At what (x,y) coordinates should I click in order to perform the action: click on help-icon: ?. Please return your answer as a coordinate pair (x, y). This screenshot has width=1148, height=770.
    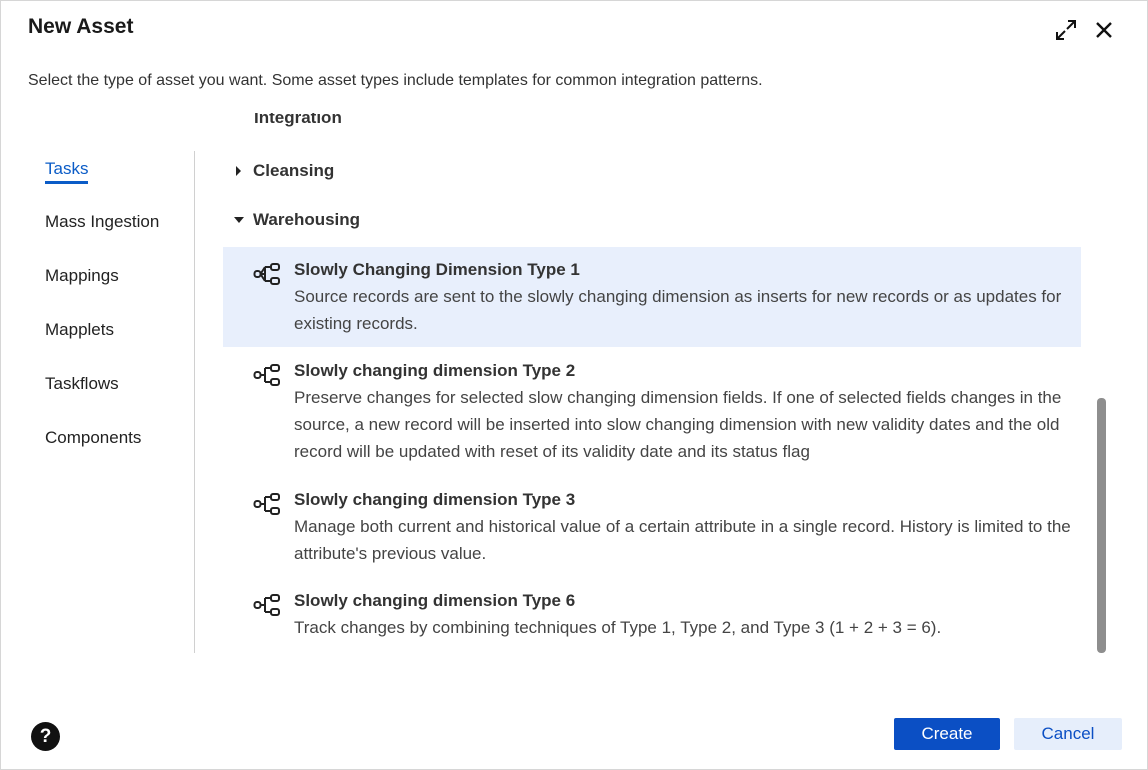
    Looking at the image, I should click on (45, 736).